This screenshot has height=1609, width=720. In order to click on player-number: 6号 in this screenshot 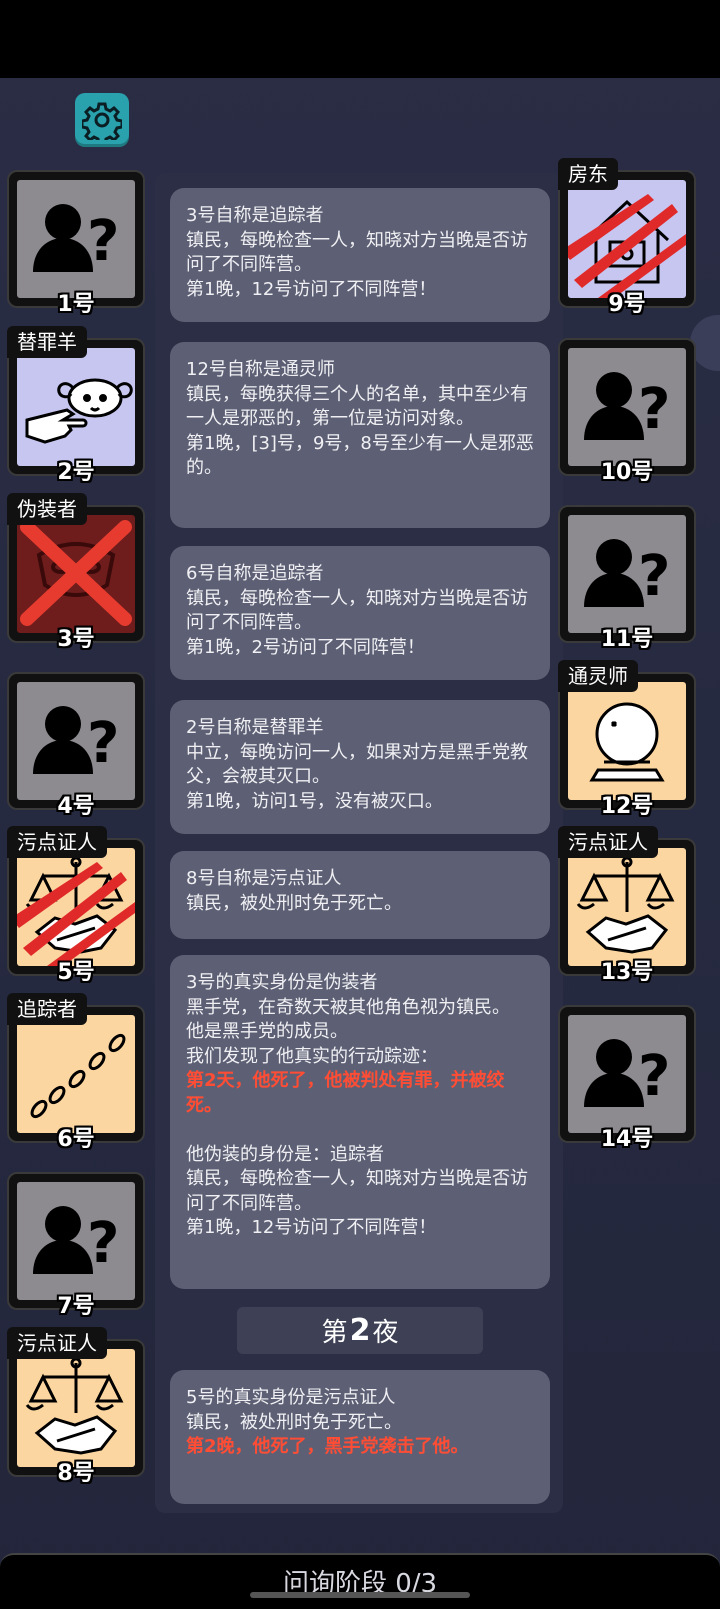, I will do `click(76, 1139)`.